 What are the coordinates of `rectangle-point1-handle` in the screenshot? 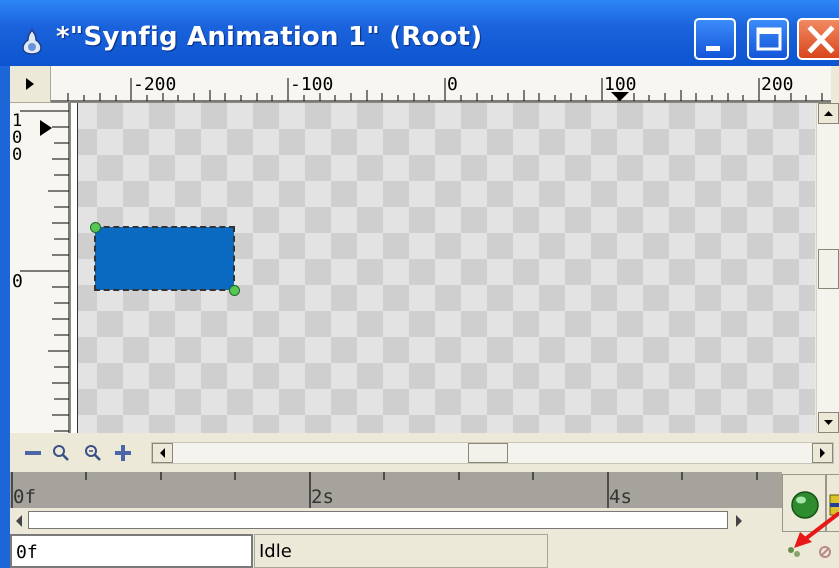 It's located at (95, 227).